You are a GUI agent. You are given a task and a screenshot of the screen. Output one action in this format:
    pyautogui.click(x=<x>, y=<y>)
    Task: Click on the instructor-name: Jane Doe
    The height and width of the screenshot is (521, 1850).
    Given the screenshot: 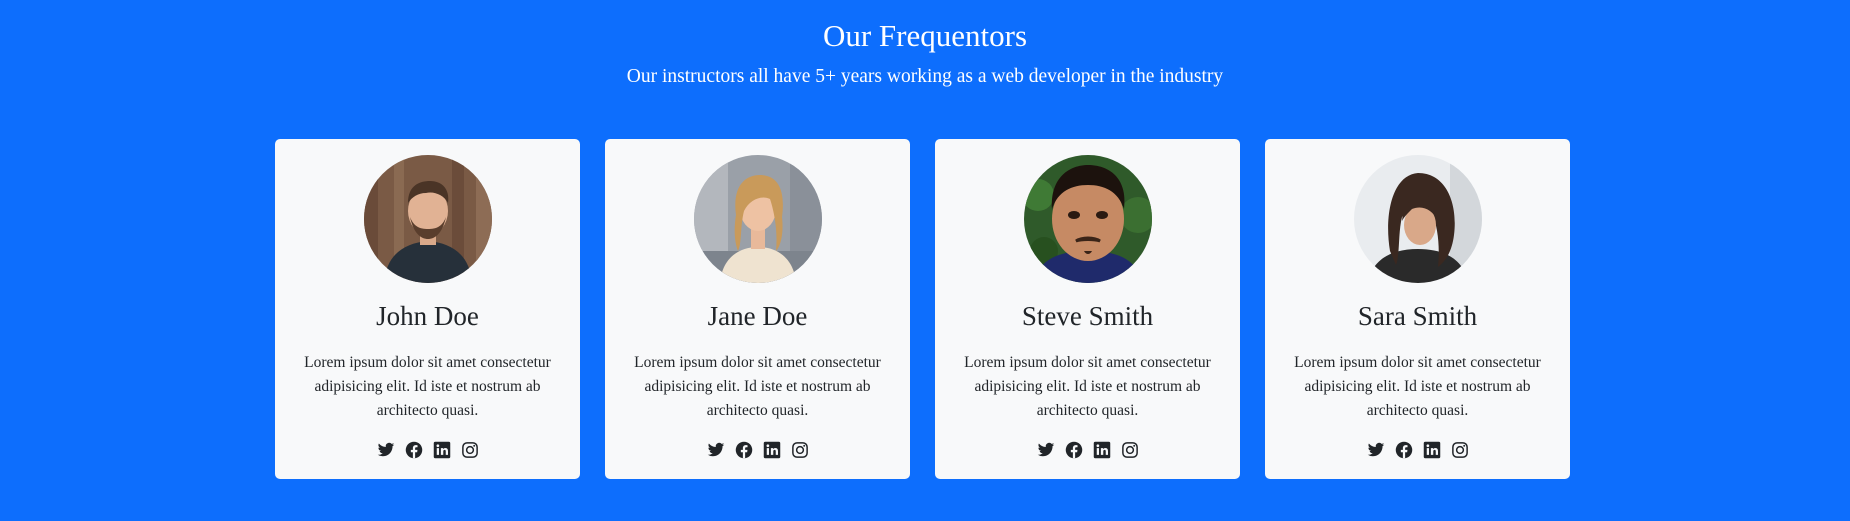 What is the action you would take?
    pyautogui.click(x=757, y=316)
    